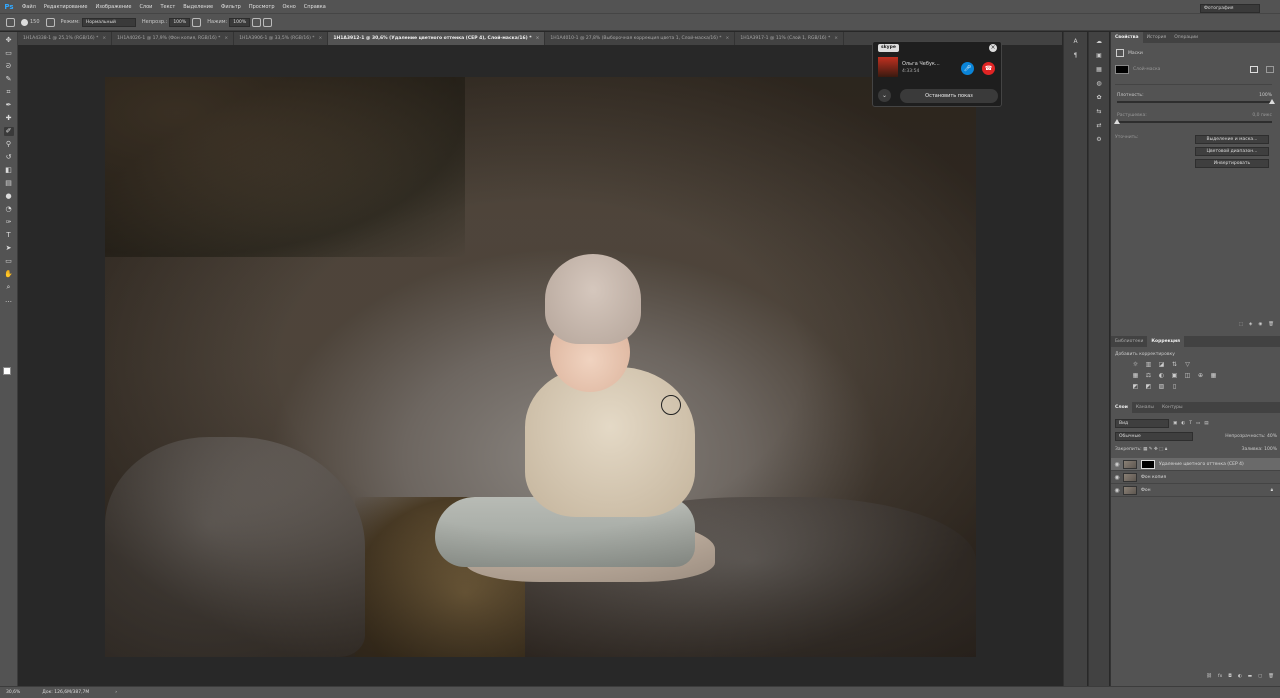  I want to click on density-slider, so click(1196, 101).